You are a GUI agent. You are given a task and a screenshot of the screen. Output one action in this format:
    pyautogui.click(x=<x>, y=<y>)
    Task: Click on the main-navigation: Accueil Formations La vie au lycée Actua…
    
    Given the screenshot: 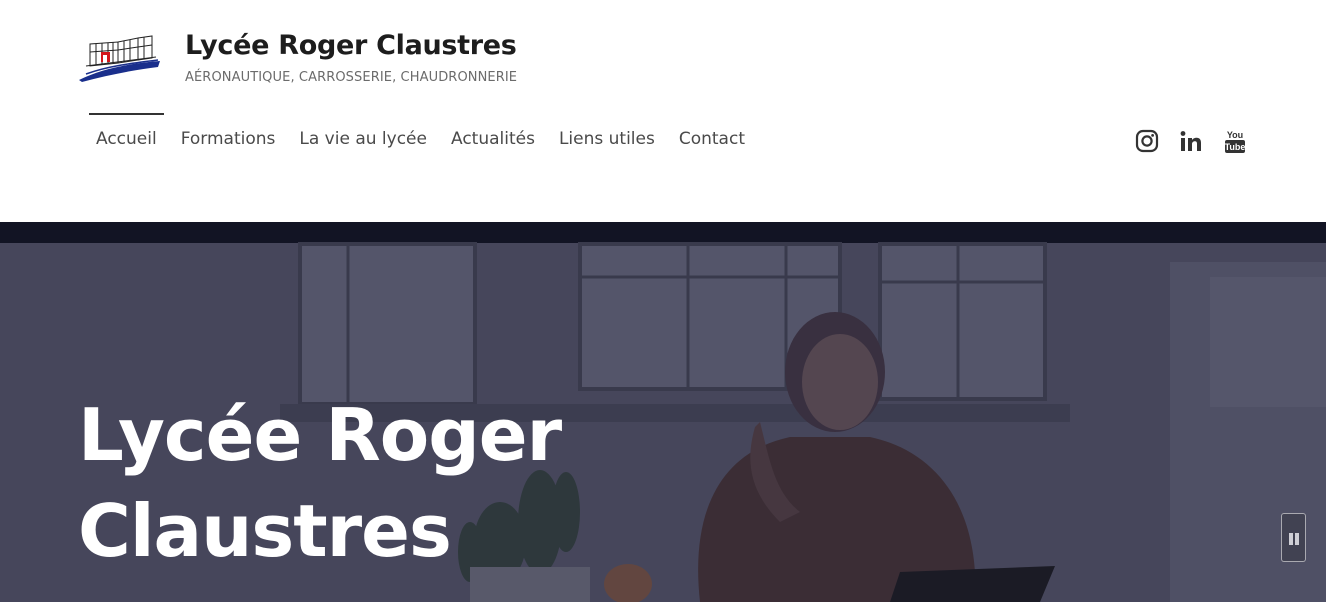 What is the action you would take?
    pyautogui.click(x=420, y=140)
    